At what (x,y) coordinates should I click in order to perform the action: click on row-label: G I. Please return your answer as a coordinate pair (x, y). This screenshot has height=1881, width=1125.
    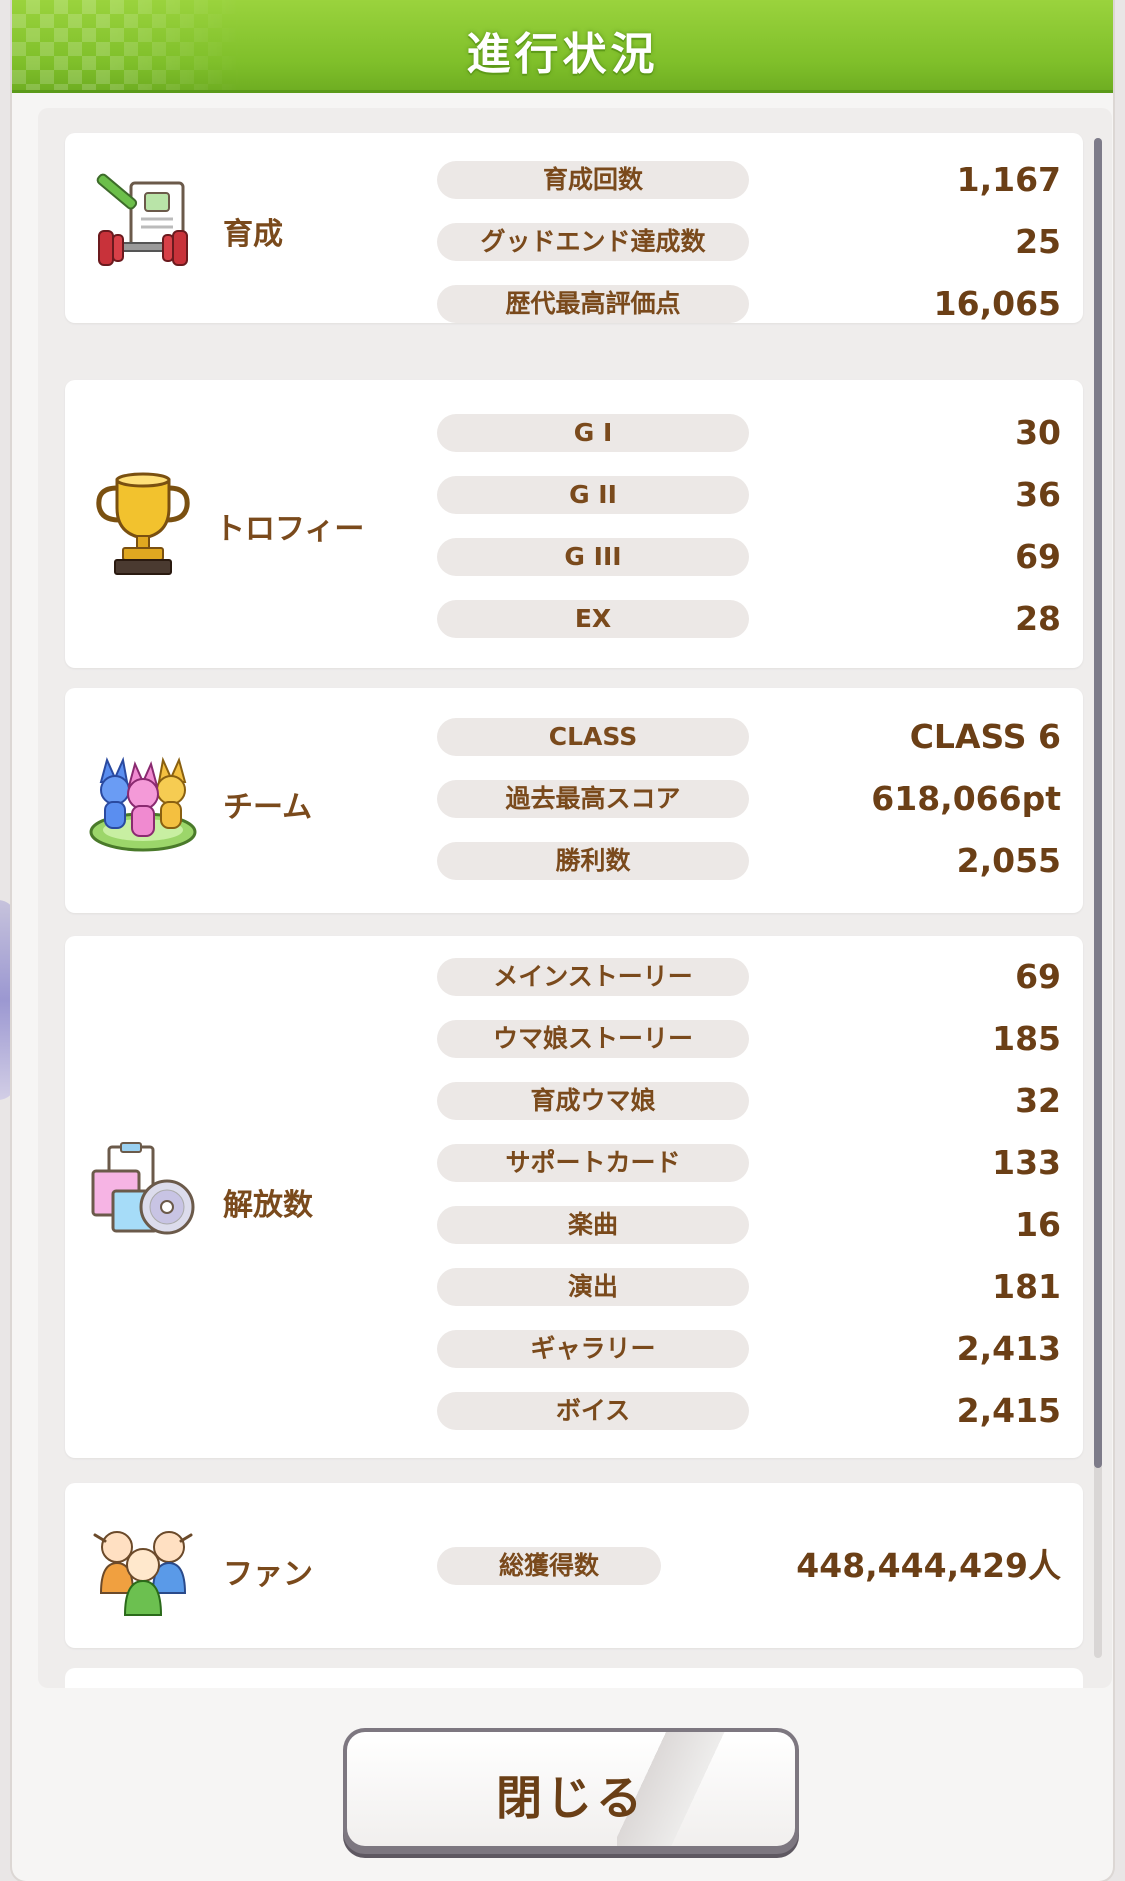
    Looking at the image, I should click on (593, 433).